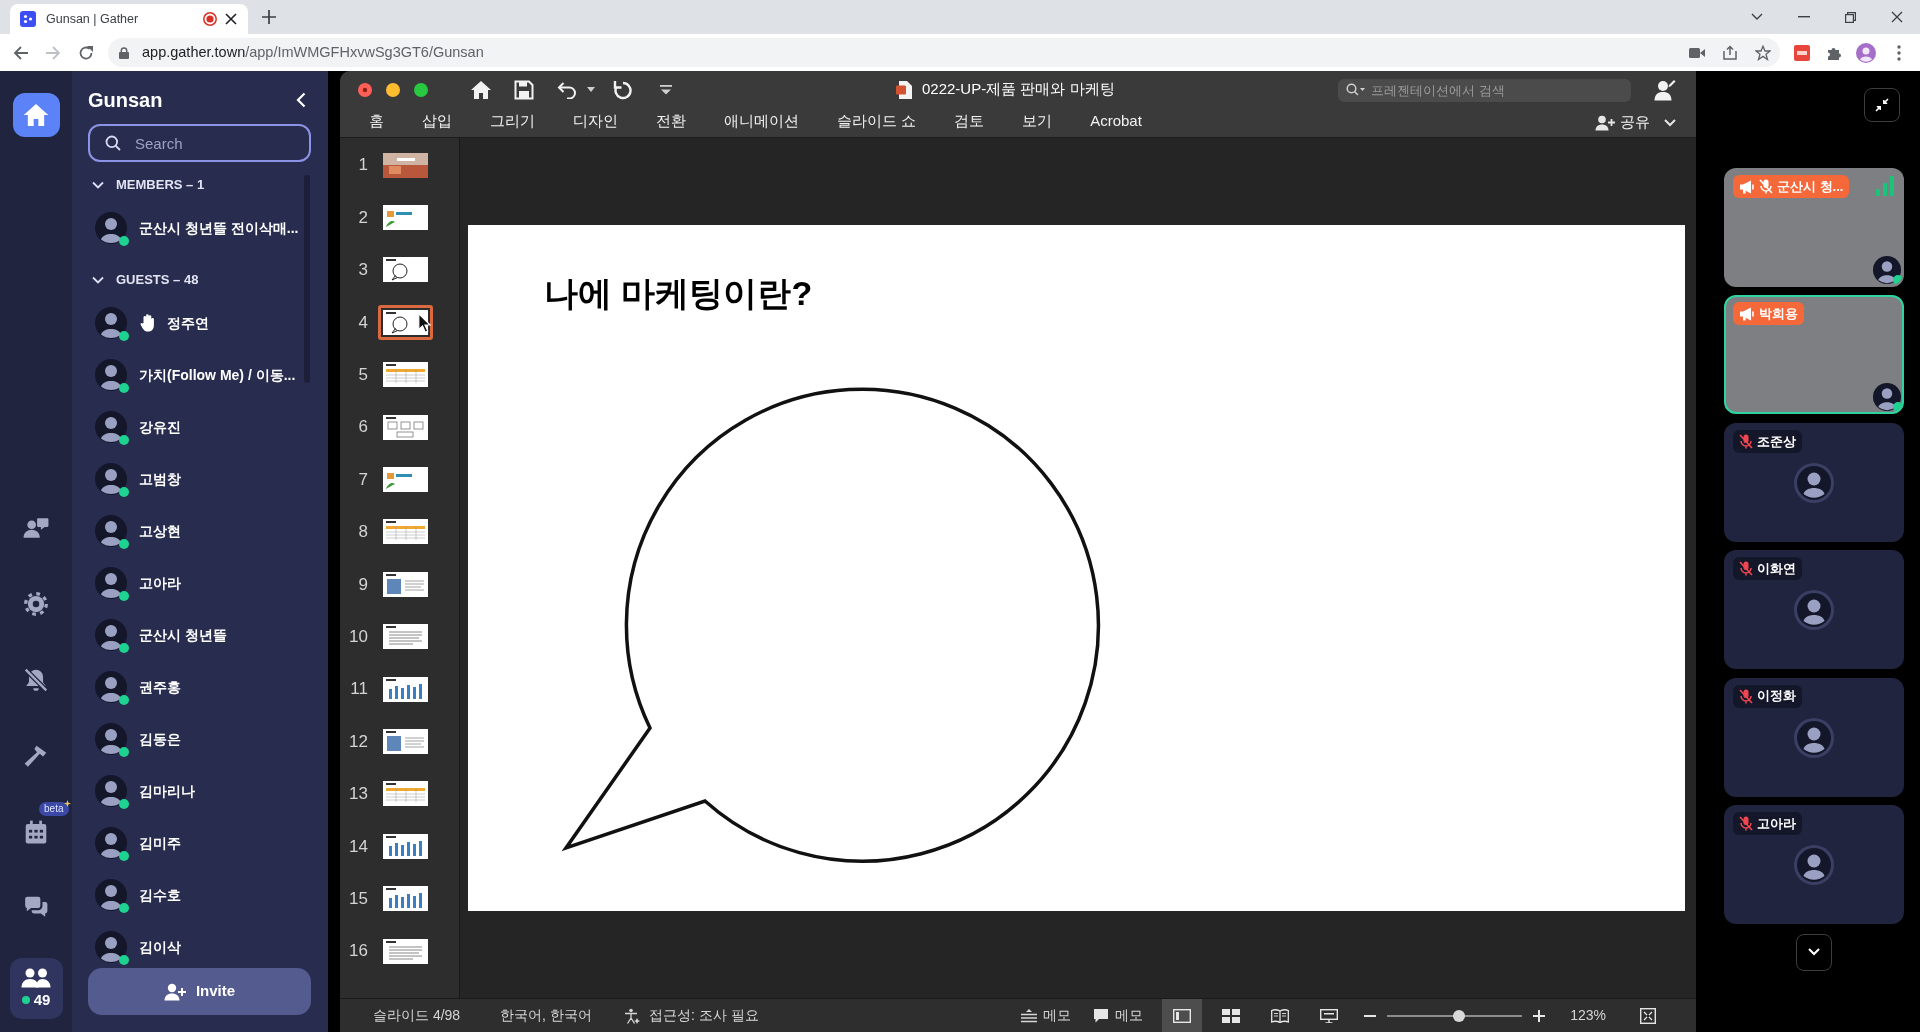 The height and width of the screenshot is (1032, 1920). I want to click on normal-view-icon, so click(1182, 1015).